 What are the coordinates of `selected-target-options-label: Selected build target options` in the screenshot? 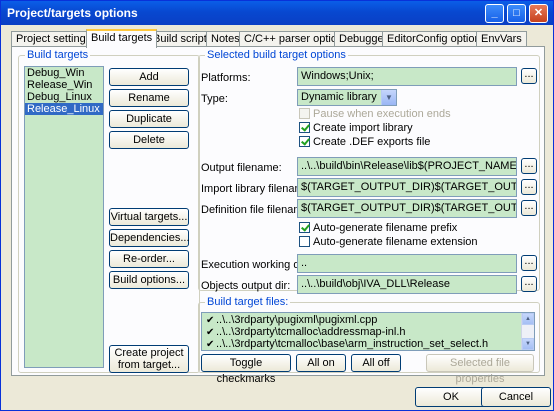 It's located at (276, 55).